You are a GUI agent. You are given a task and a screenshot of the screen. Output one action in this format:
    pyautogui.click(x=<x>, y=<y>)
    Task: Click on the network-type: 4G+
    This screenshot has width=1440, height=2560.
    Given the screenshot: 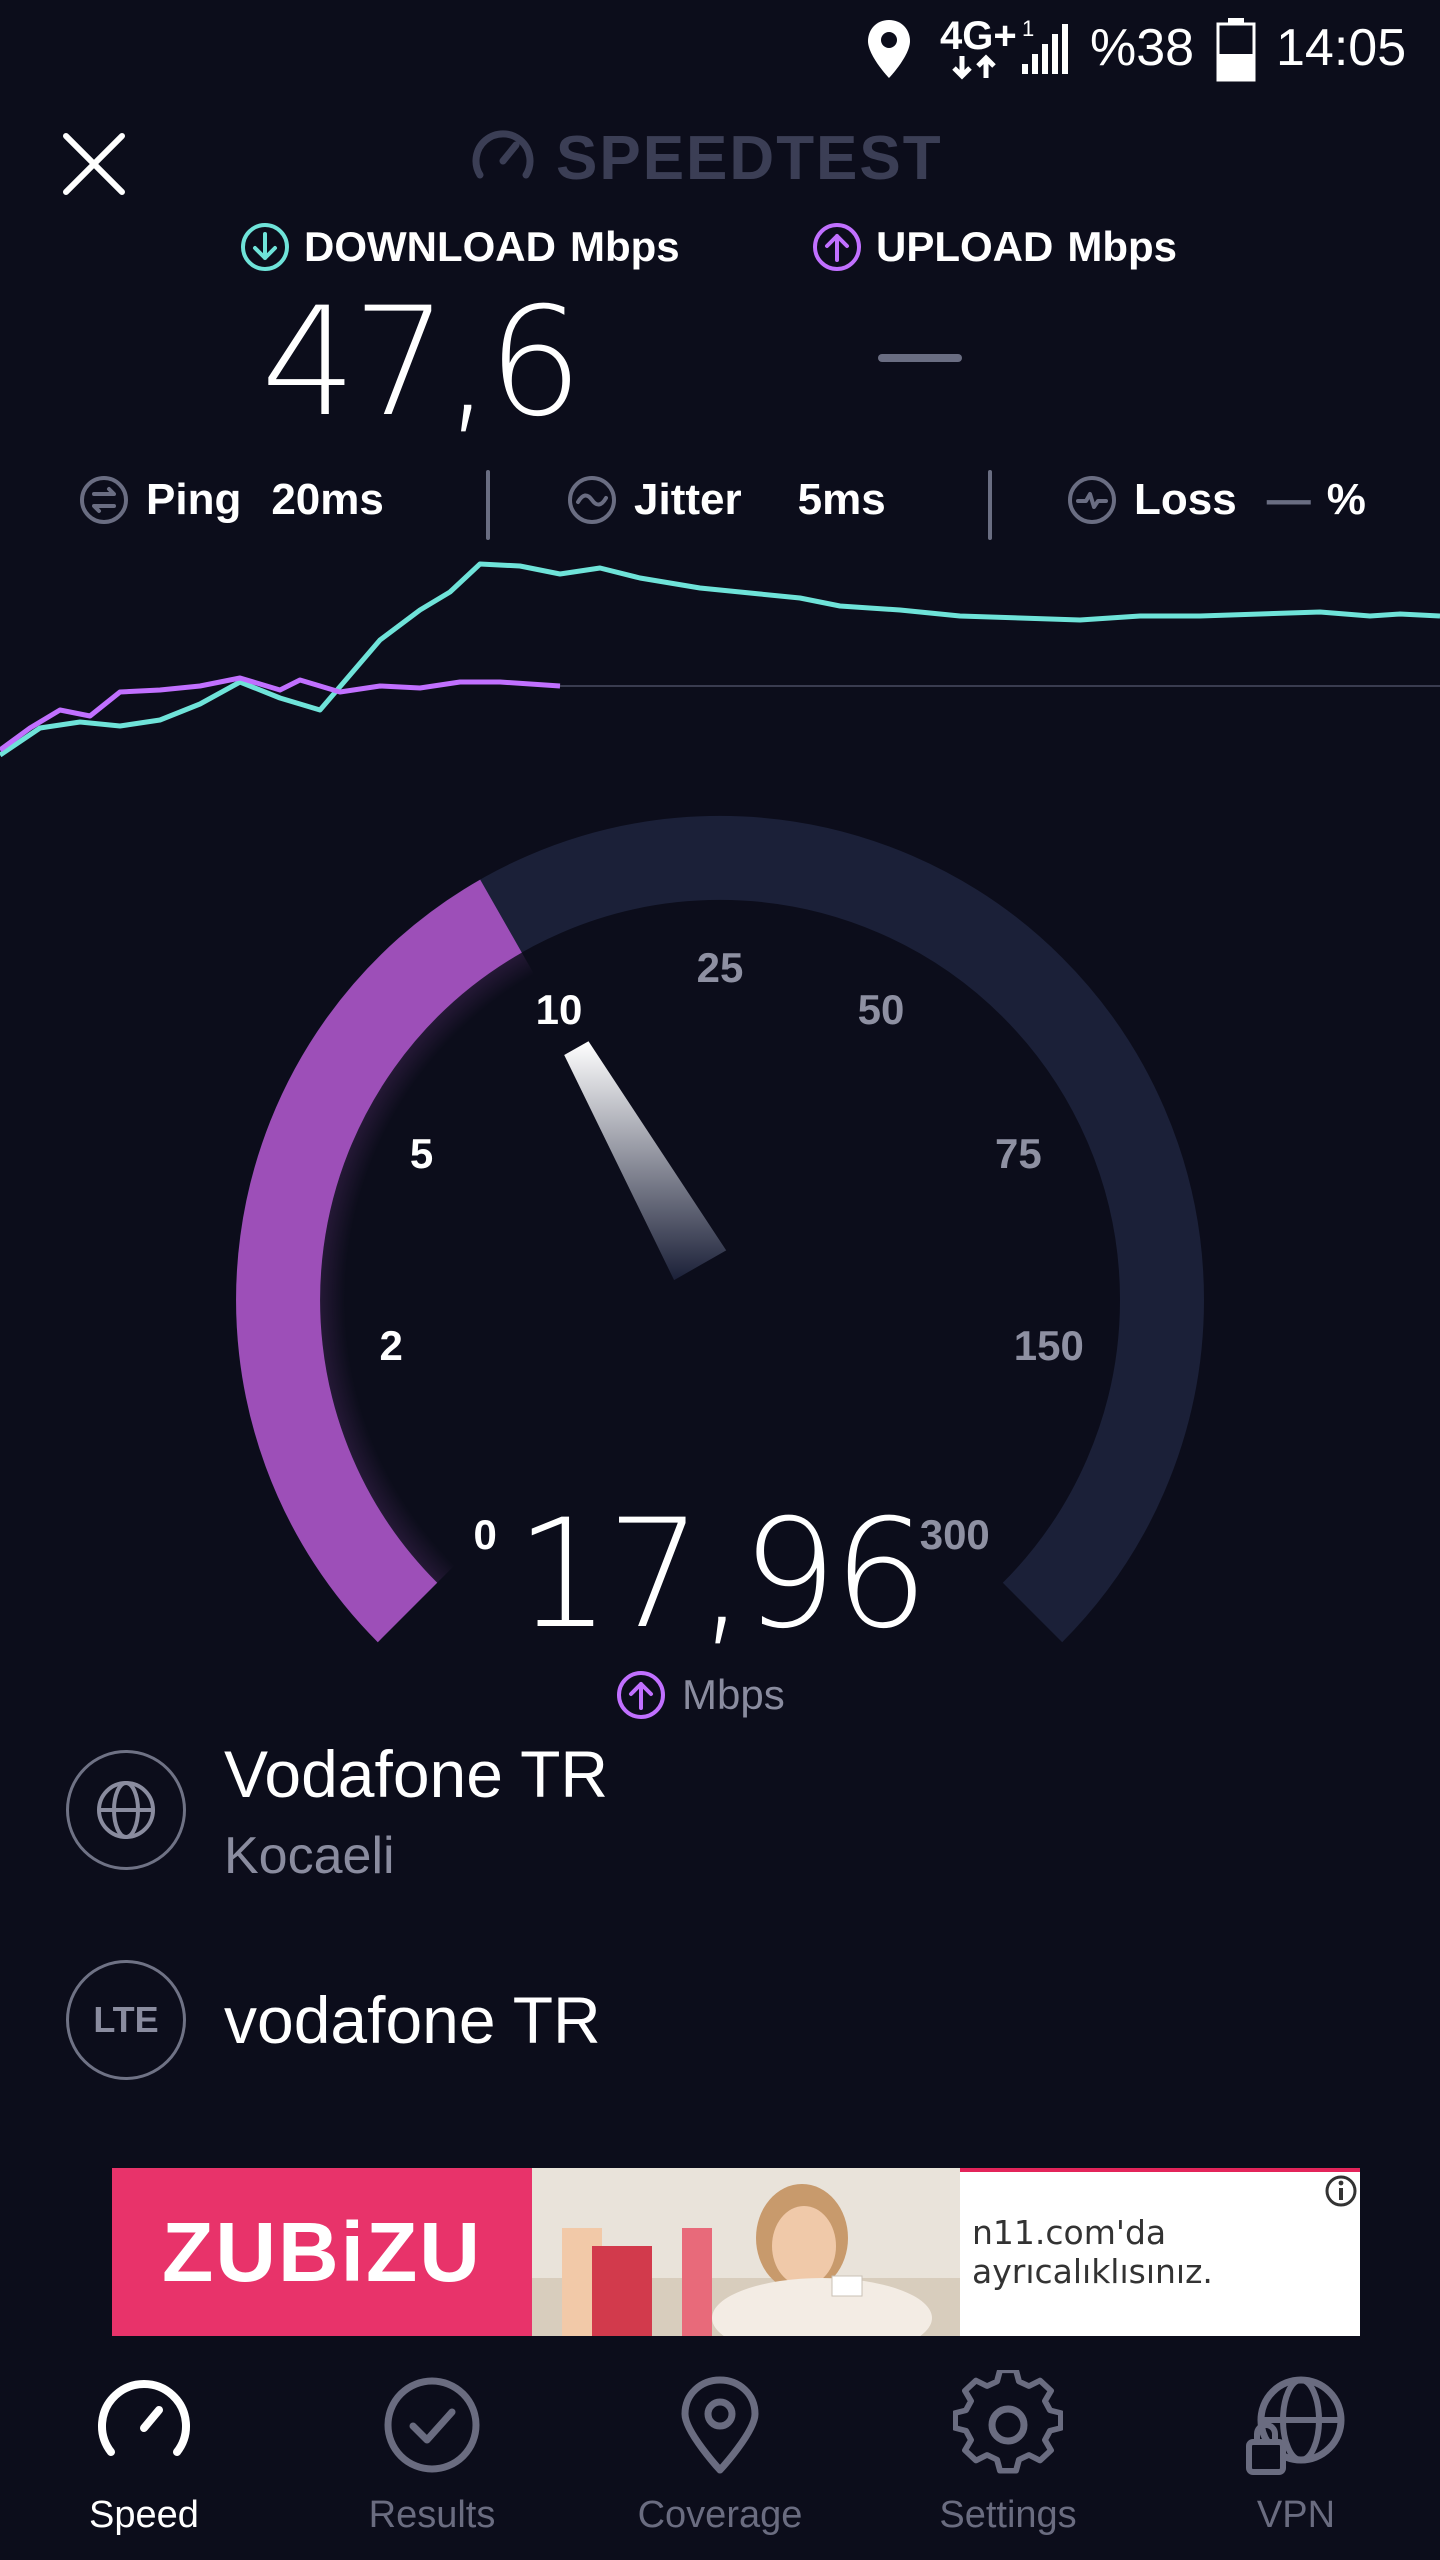 What is the action you would take?
    pyautogui.click(x=978, y=36)
    